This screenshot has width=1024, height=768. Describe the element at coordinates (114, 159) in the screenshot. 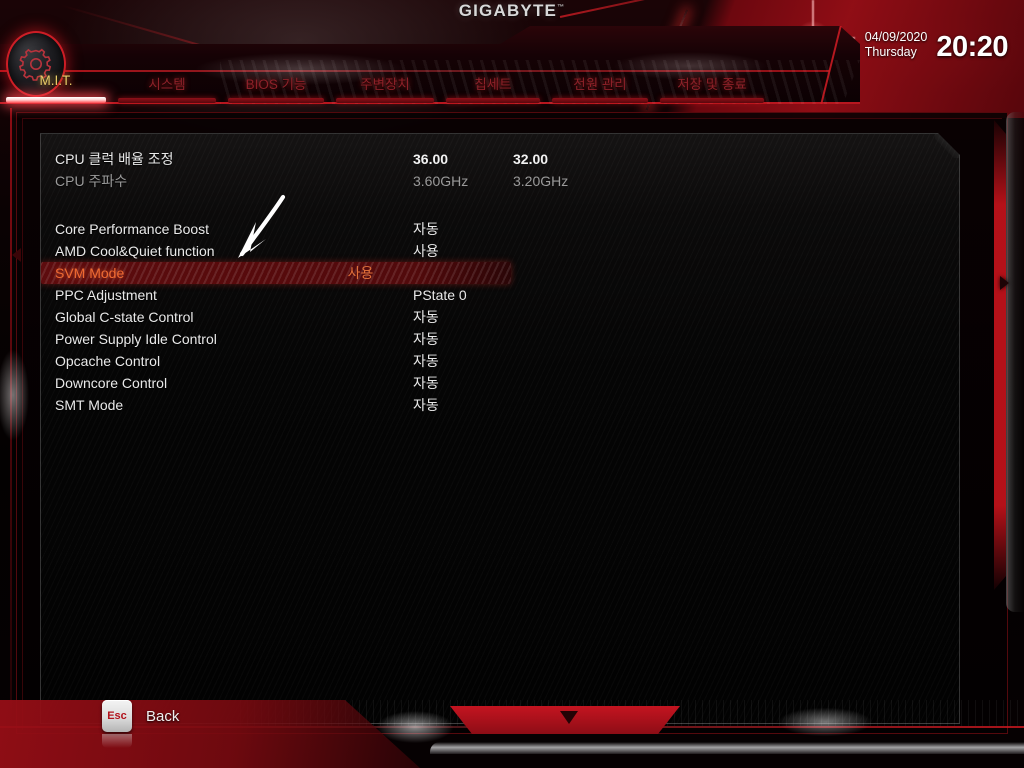

I see `setting-label: CPU 클럭 배율 조정` at that location.